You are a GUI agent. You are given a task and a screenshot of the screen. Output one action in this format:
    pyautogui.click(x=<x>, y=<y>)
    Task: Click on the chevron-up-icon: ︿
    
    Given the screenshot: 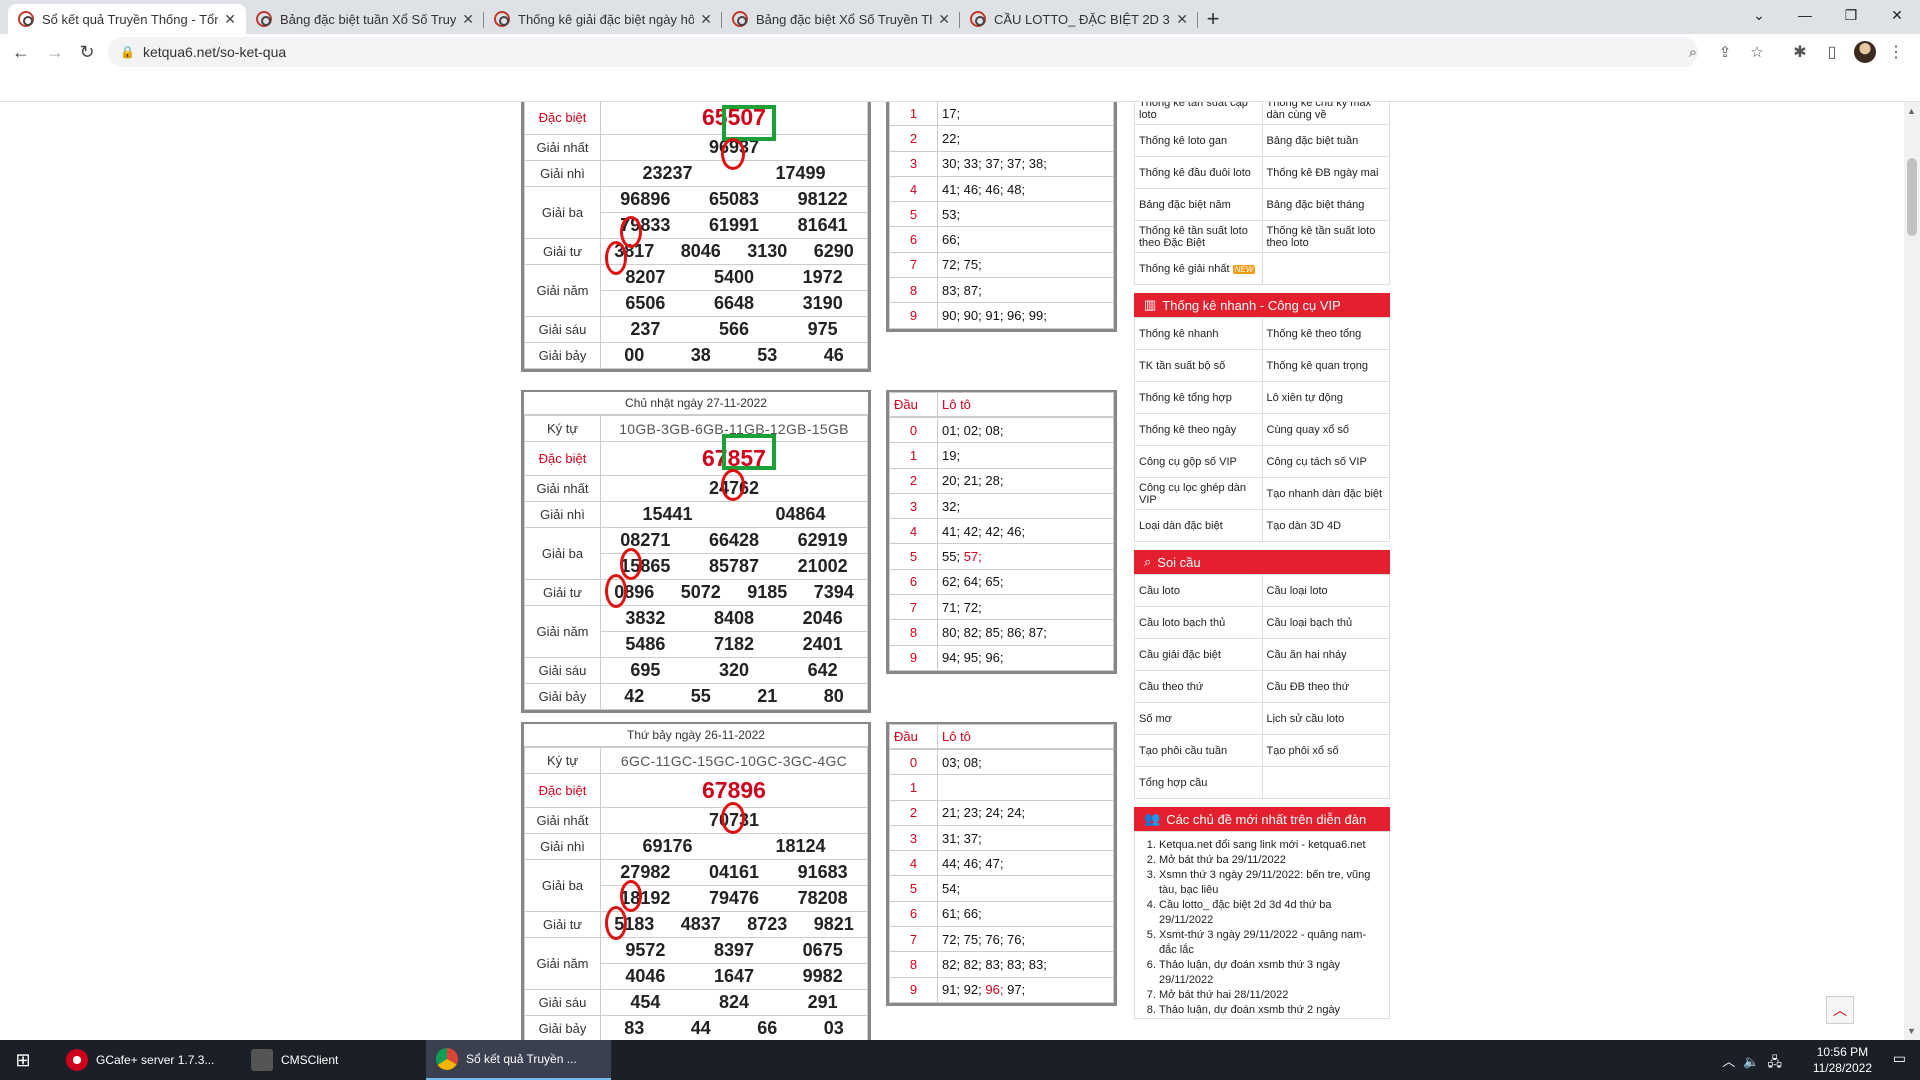 What is the action you would take?
    pyautogui.click(x=1732, y=1061)
    